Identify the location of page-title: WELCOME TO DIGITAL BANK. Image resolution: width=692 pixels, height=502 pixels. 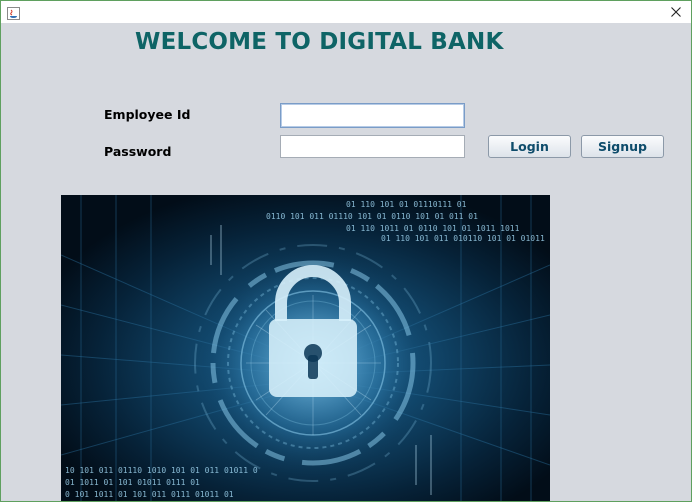
(319, 42).